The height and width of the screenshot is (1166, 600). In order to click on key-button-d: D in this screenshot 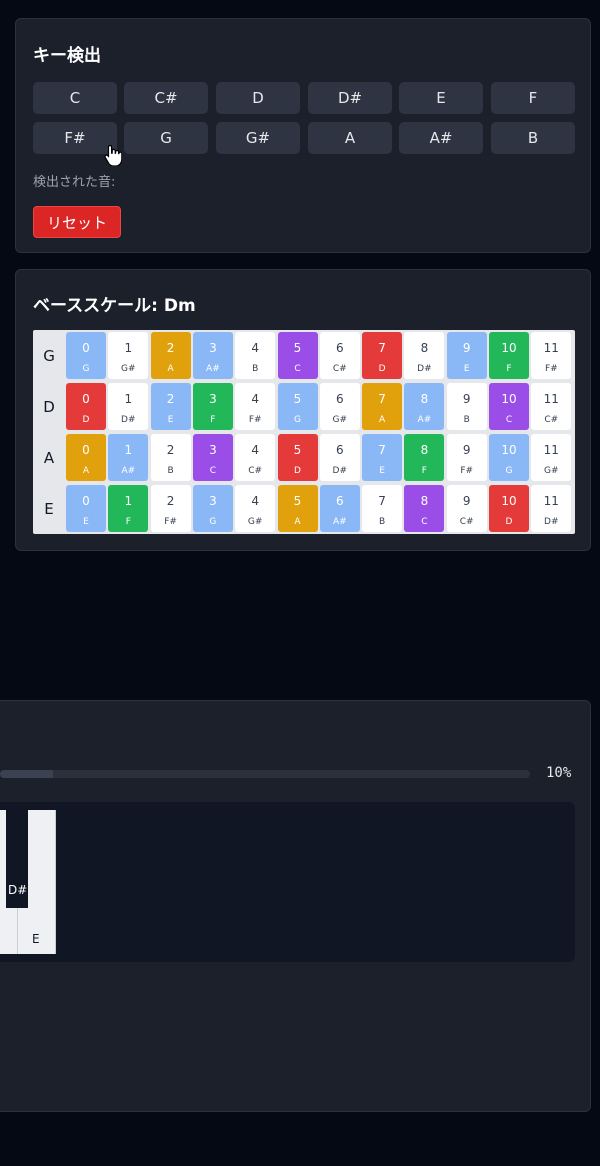, I will do `click(258, 98)`.